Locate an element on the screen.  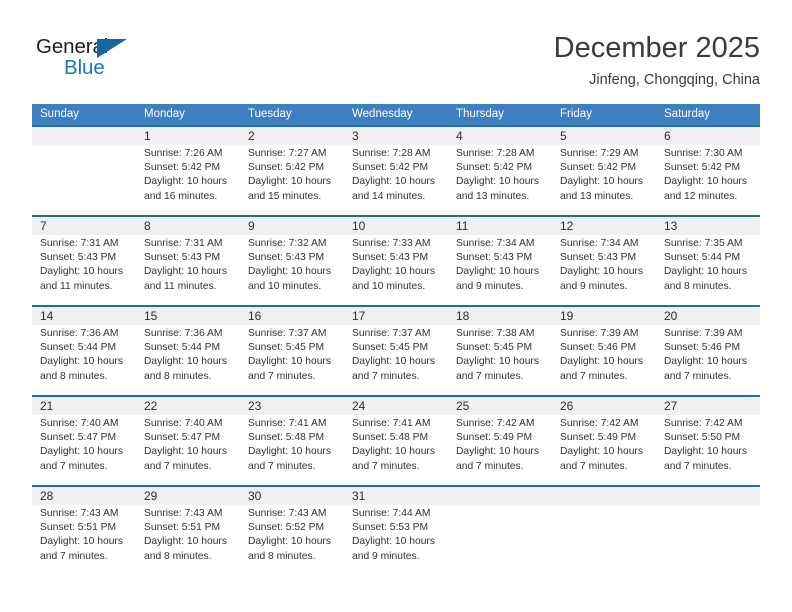
day-number: 31 is located at coordinates (396, 496).